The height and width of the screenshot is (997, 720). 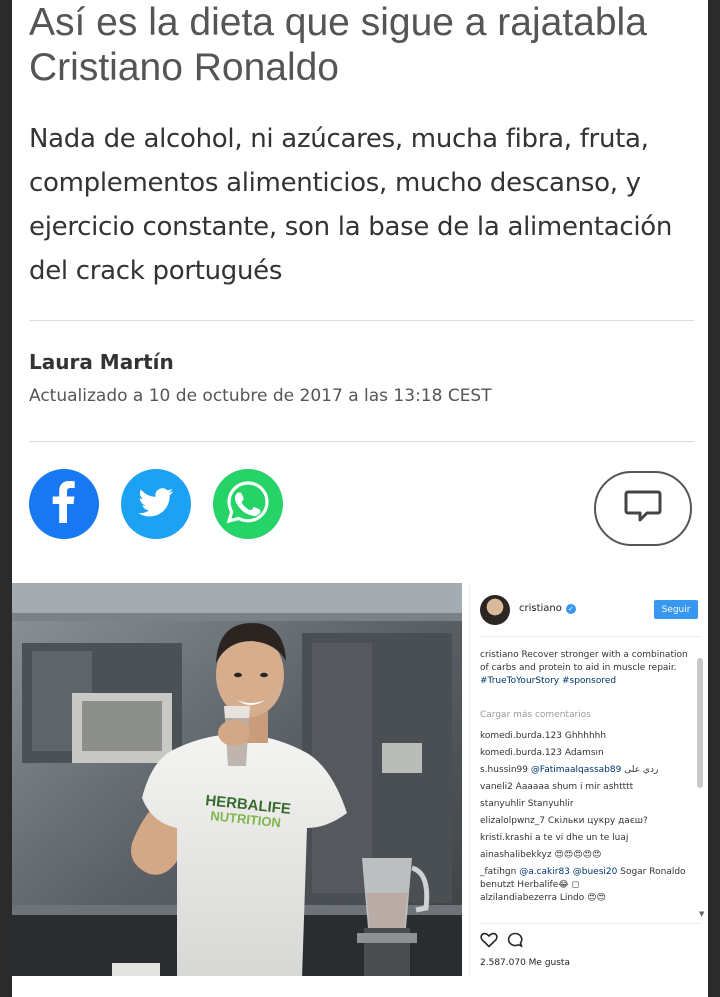 What do you see at coordinates (569, 770) in the screenshot?
I see `comment-item: s.hussin99 @Fatimaalqassab89 ردي على` at bounding box center [569, 770].